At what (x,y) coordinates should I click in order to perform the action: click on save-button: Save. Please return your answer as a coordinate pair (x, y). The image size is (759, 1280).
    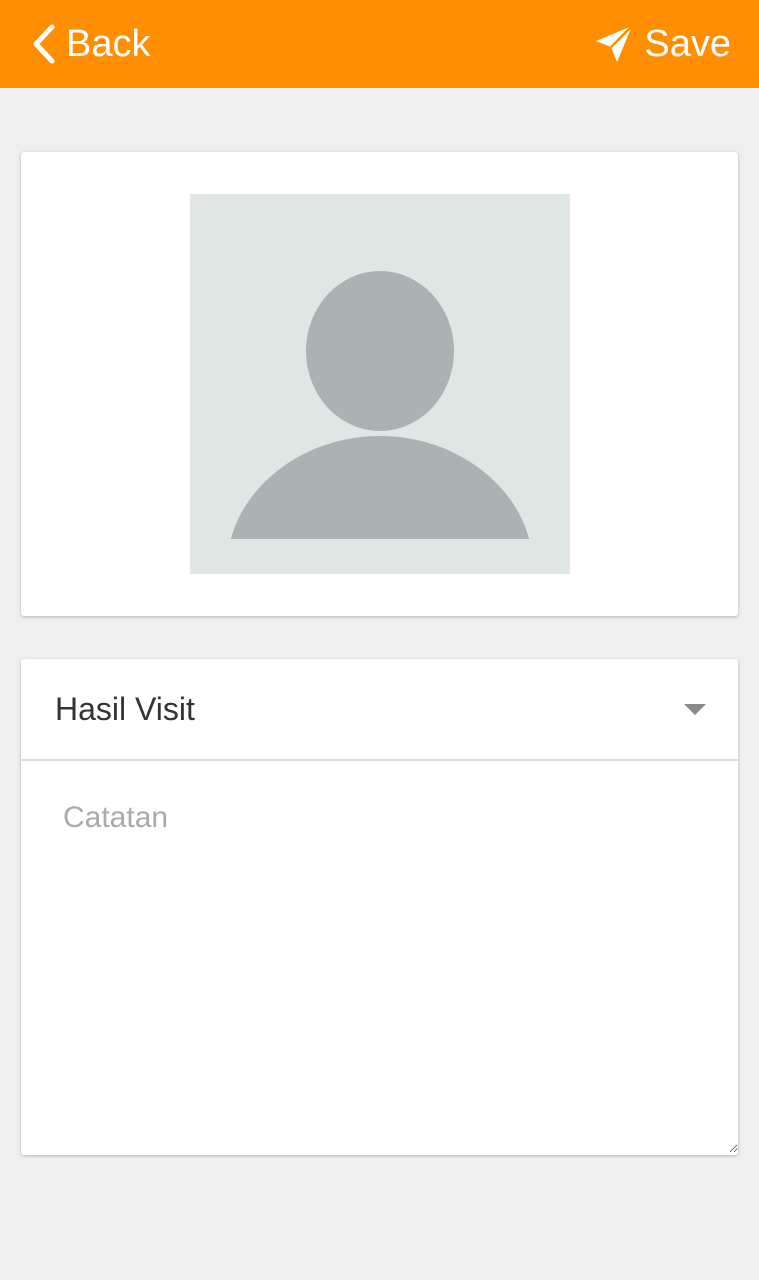
    Looking at the image, I should click on (662, 44).